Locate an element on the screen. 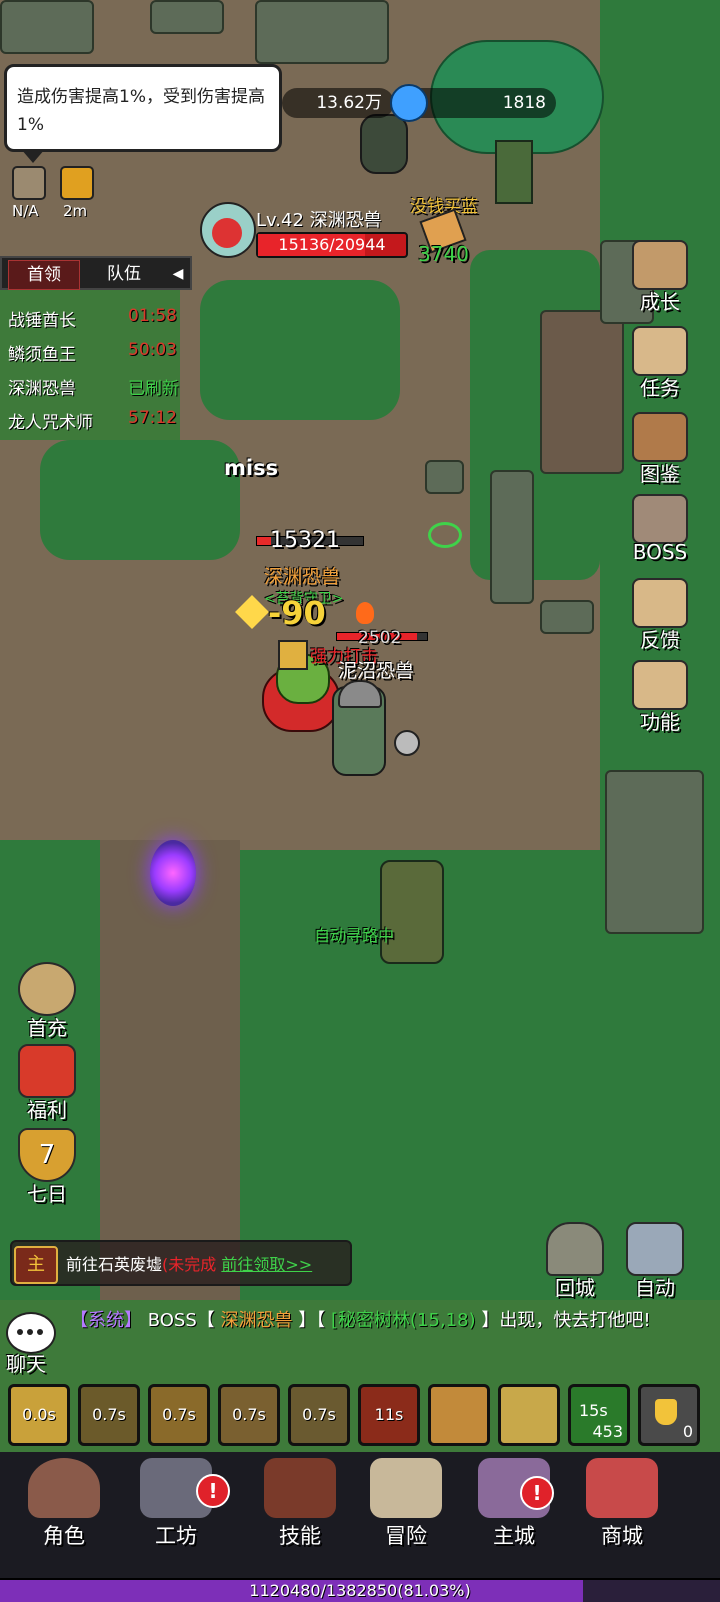  nav-label: 技能 is located at coordinates (300, 1536).